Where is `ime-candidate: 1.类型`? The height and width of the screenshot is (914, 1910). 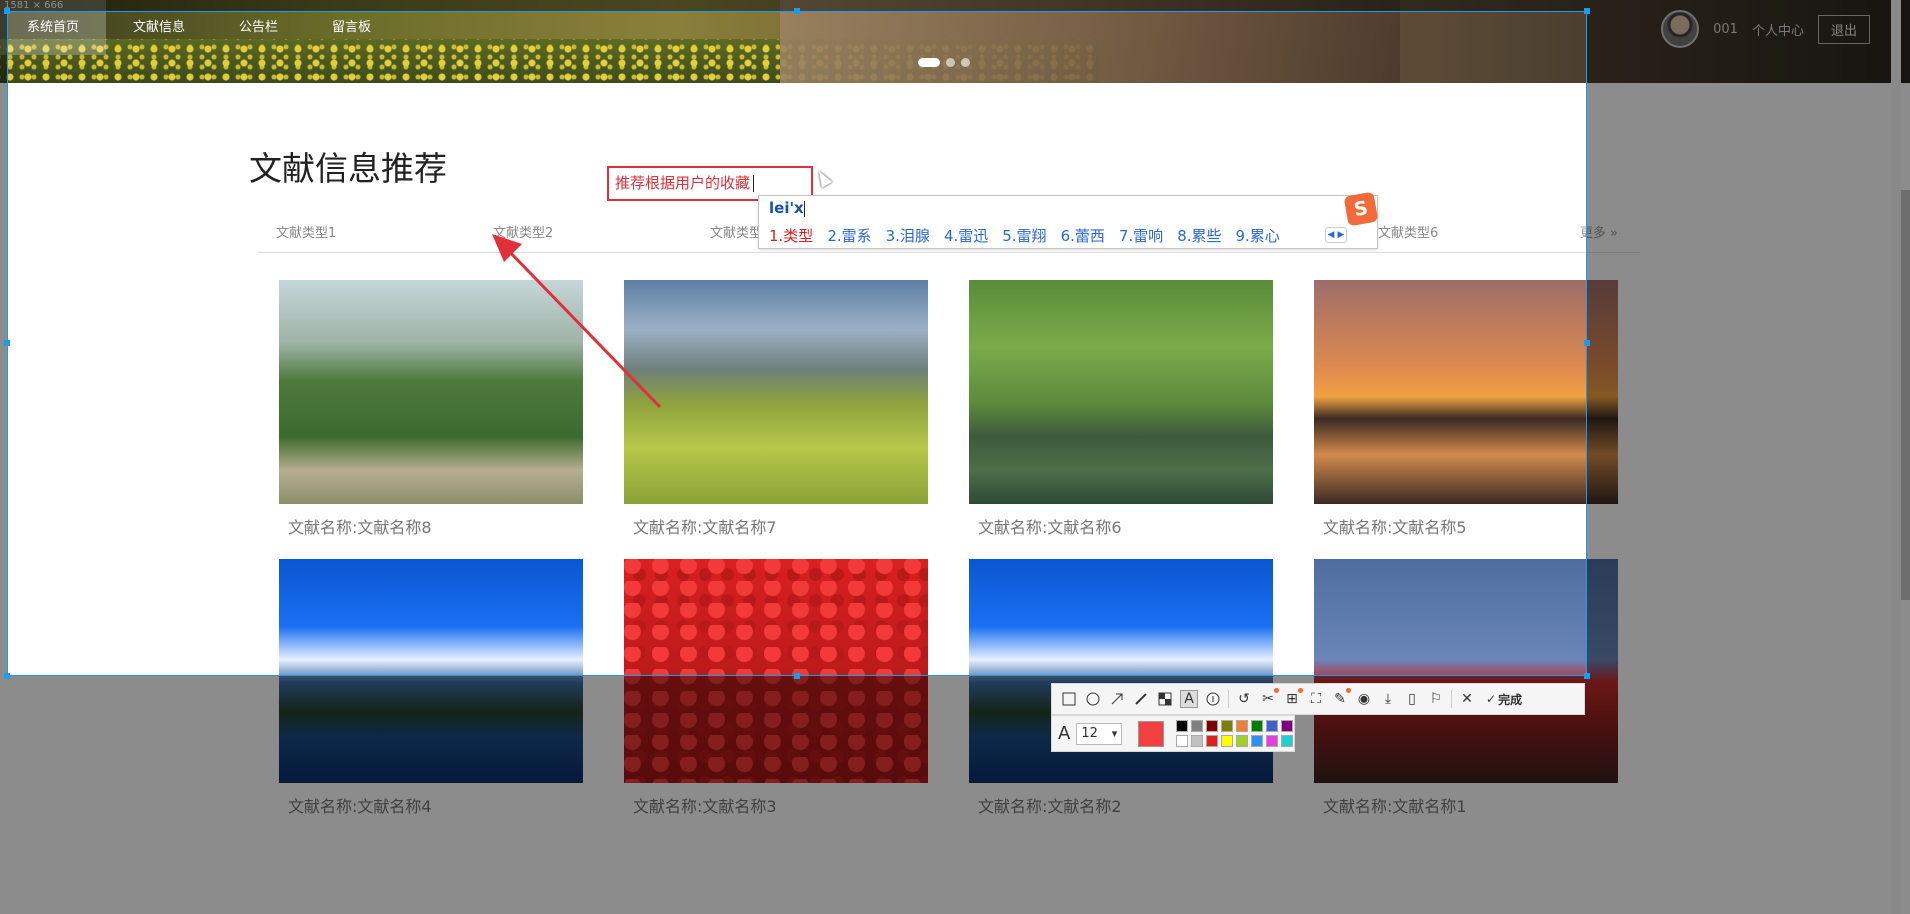
ime-candidate: 1.类型 is located at coordinates (791, 235).